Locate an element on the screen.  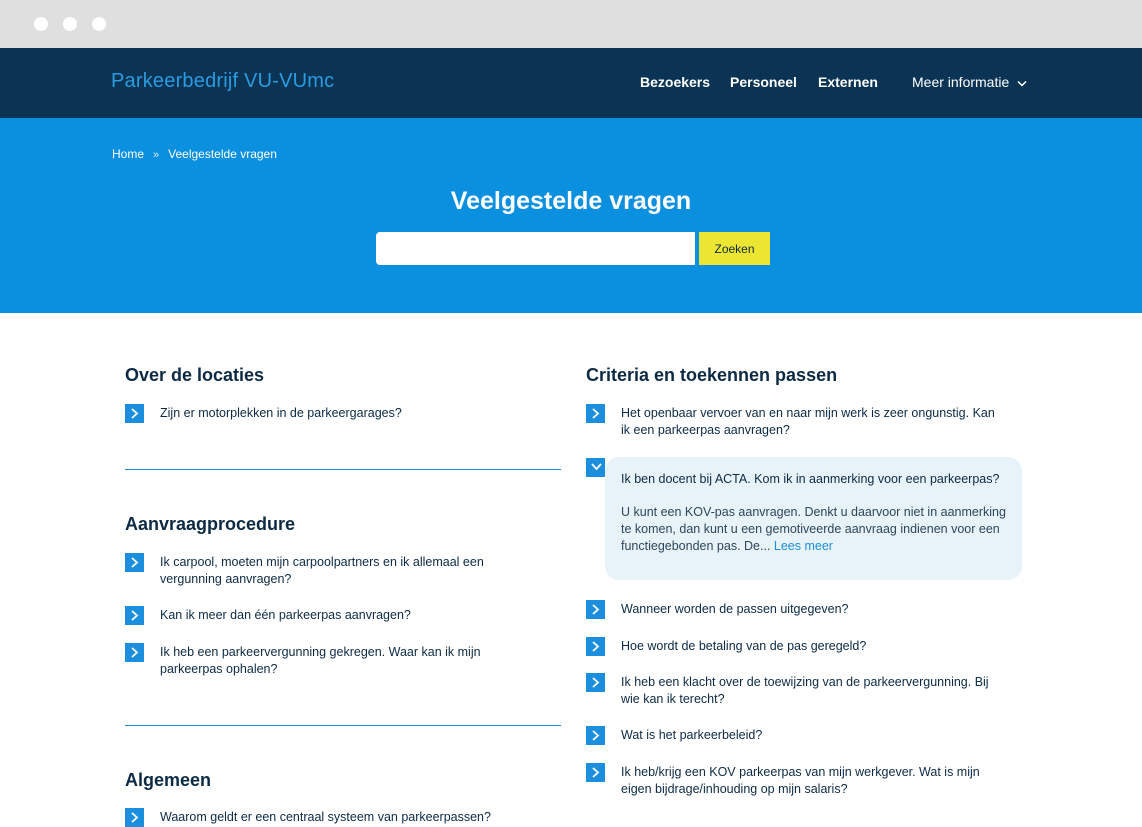
brand-logo: Parkeerbedrijf VU-VUmc is located at coordinates (222, 81).